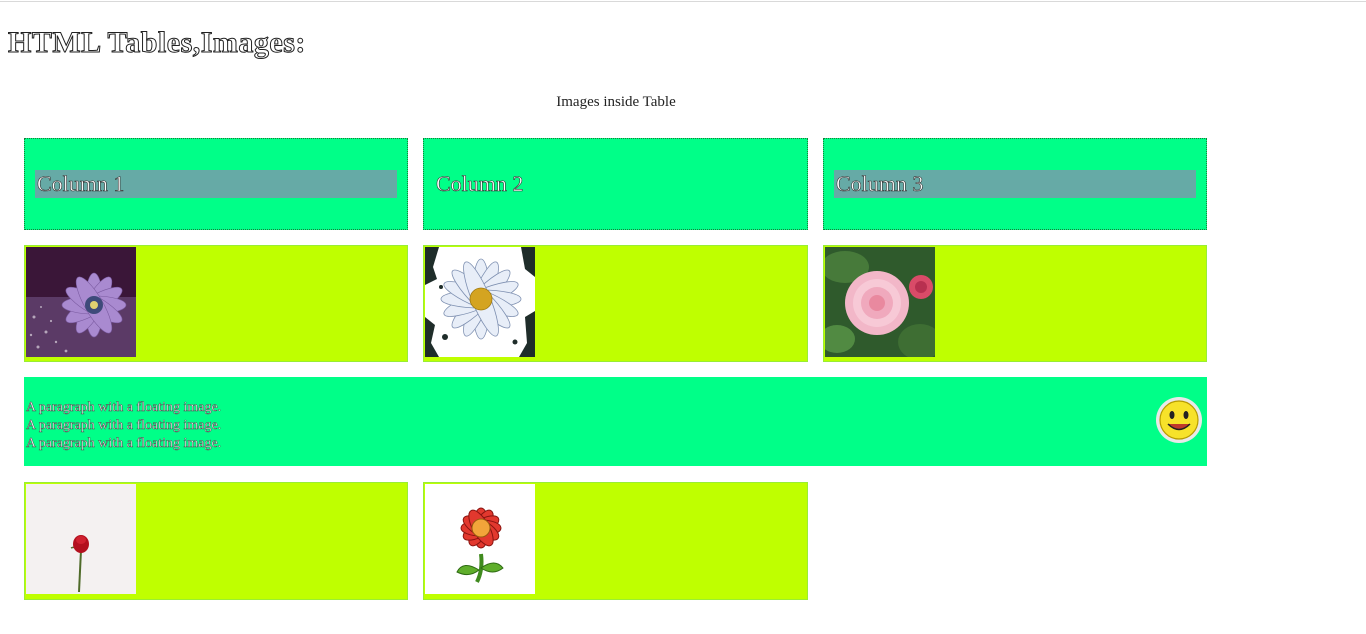  I want to click on header-cell-3: Column 3, so click(1015, 184).